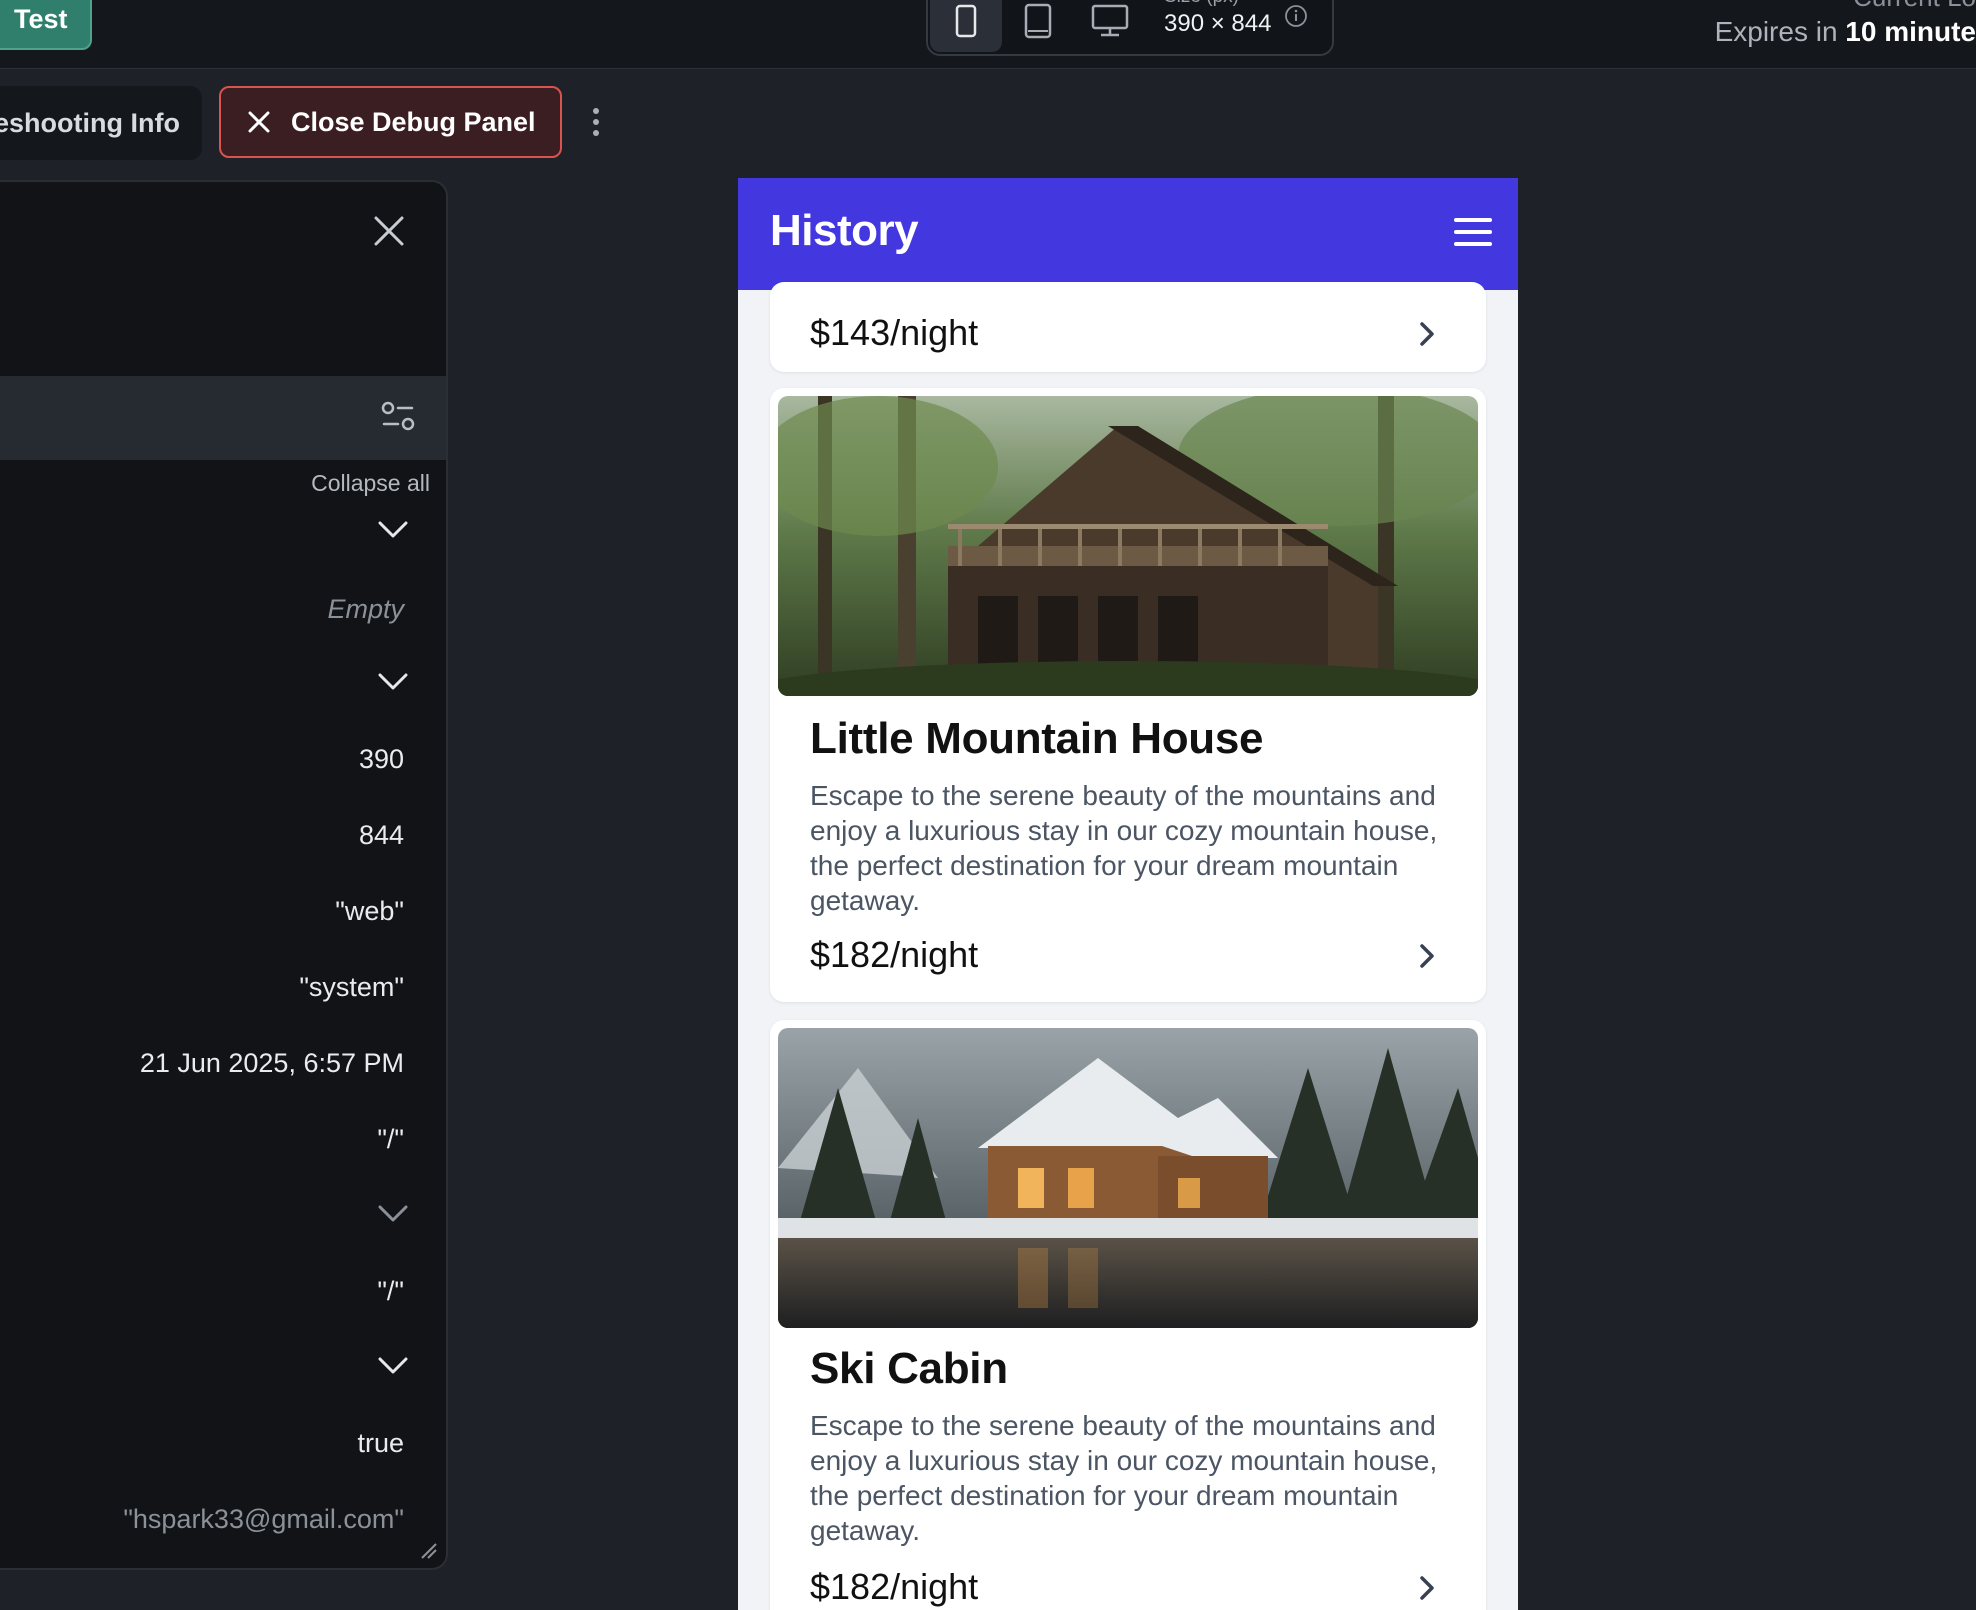 The width and height of the screenshot is (1976, 1610). What do you see at coordinates (41, 18) in the screenshot?
I see `test-button-label: Test` at bounding box center [41, 18].